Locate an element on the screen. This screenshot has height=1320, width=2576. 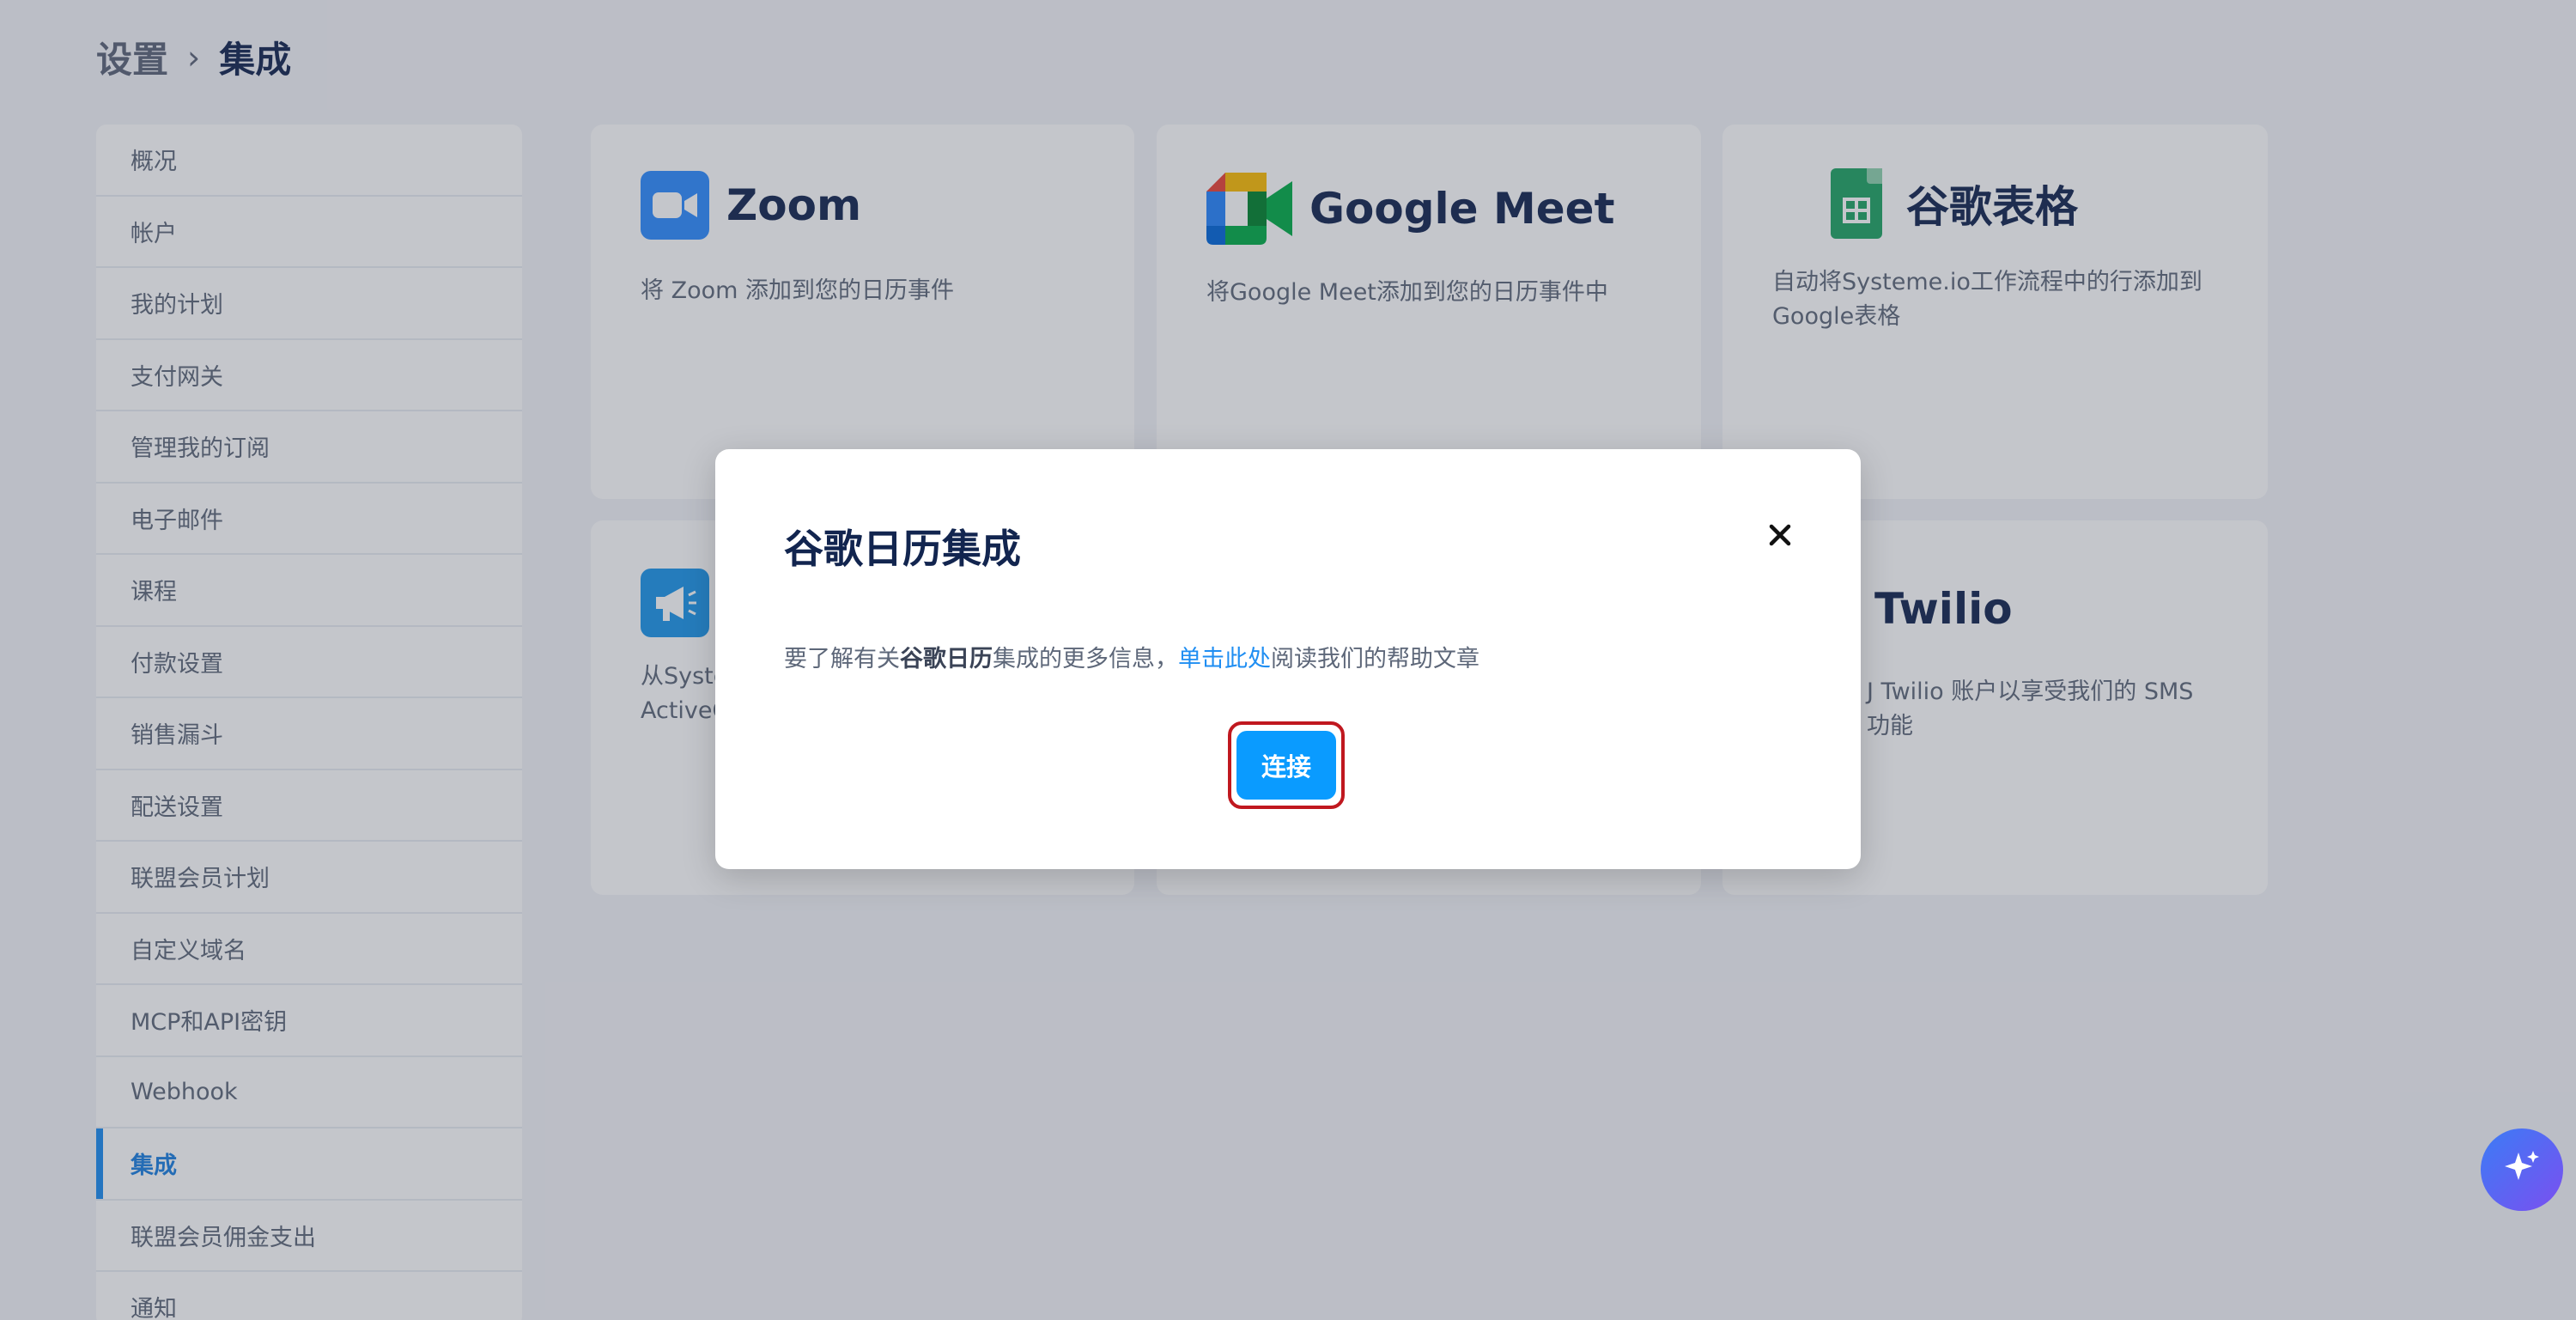
help-text-bold: 谷歌日历 is located at coordinates (947, 659).